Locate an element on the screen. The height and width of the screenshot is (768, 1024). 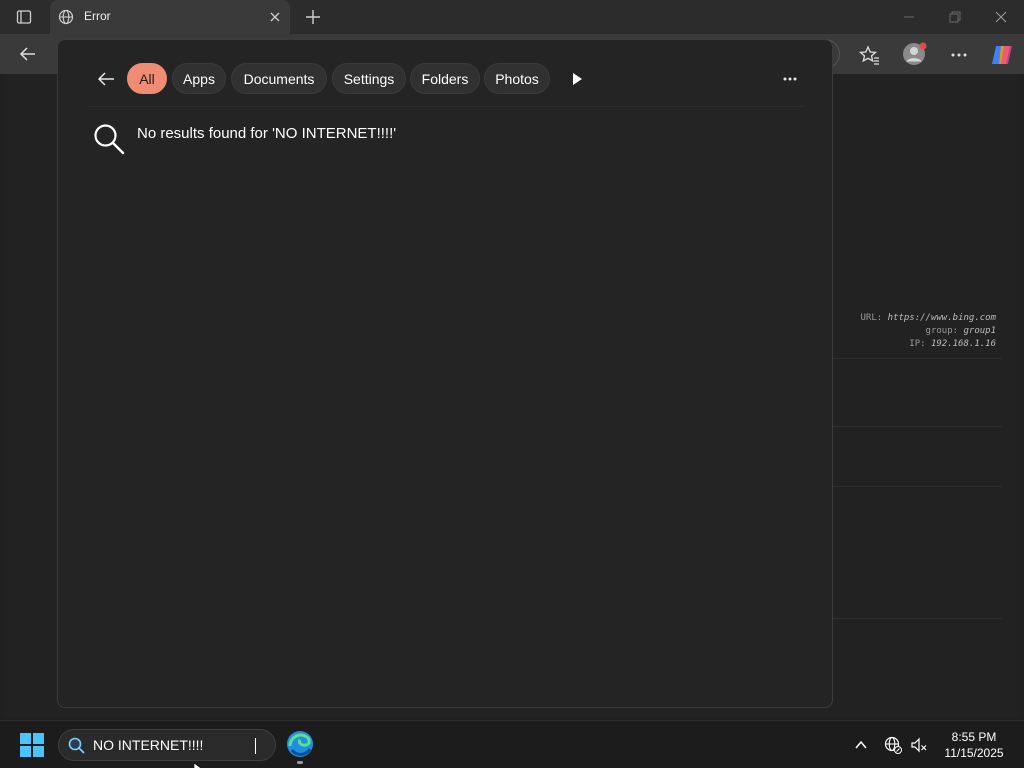
window-close-icon is located at coordinates (1001, 17).